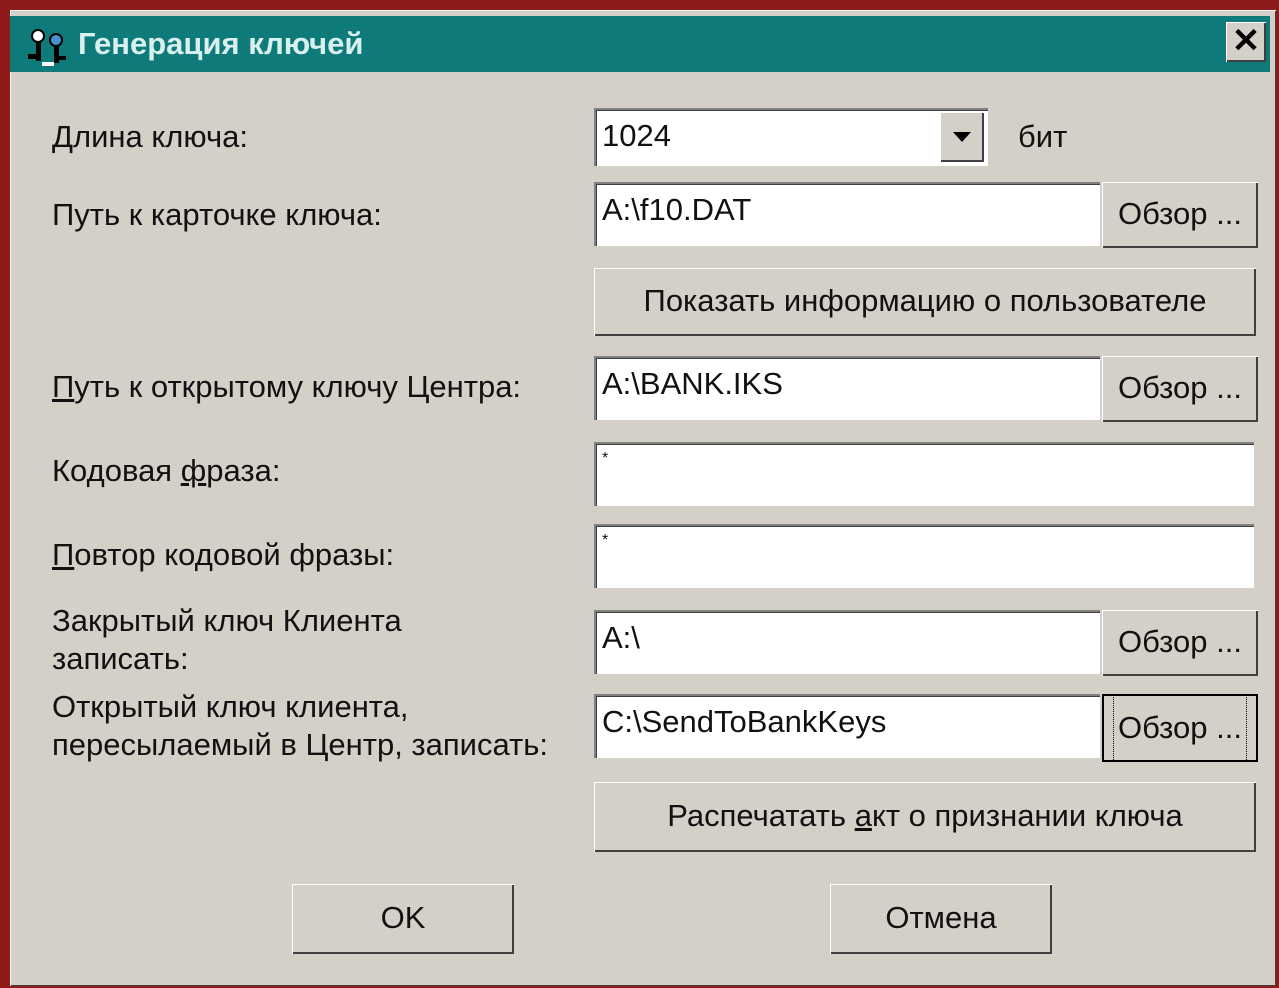 Image resolution: width=1279 pixels, height=988 pixels. Describe the element at coordinates (230, 706) in the screenshot. I see `client-public-key-label-line1: Открытый ключ клиента,` at that location.